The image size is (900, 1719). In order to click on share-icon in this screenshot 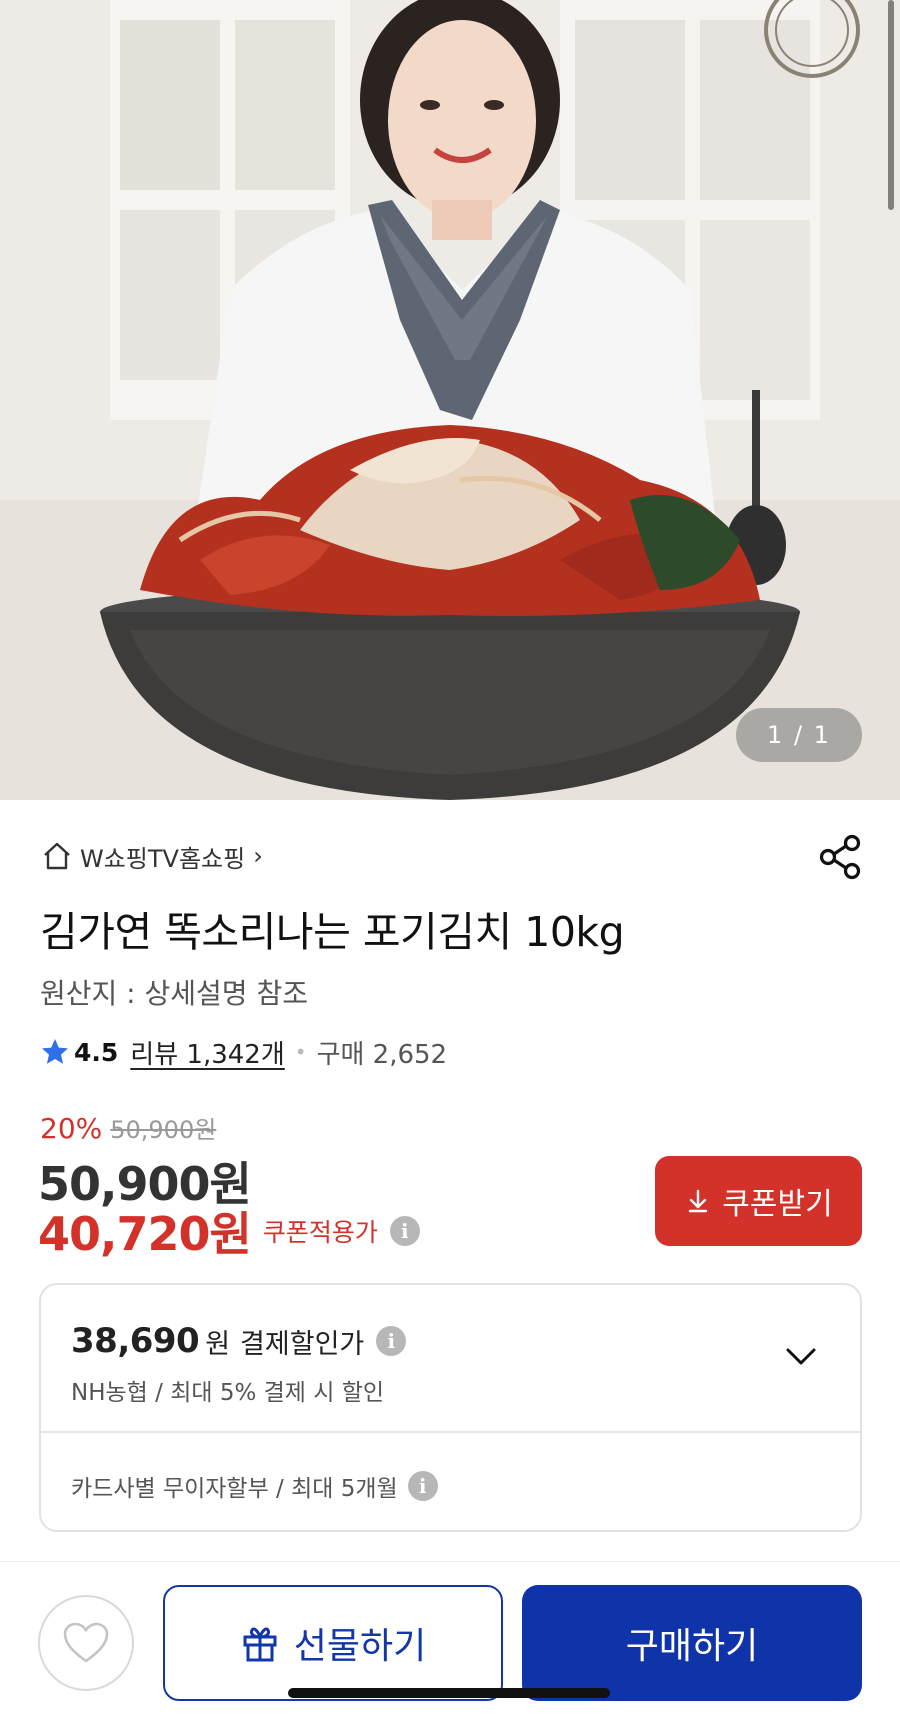, I will do `click(841, 857)`.